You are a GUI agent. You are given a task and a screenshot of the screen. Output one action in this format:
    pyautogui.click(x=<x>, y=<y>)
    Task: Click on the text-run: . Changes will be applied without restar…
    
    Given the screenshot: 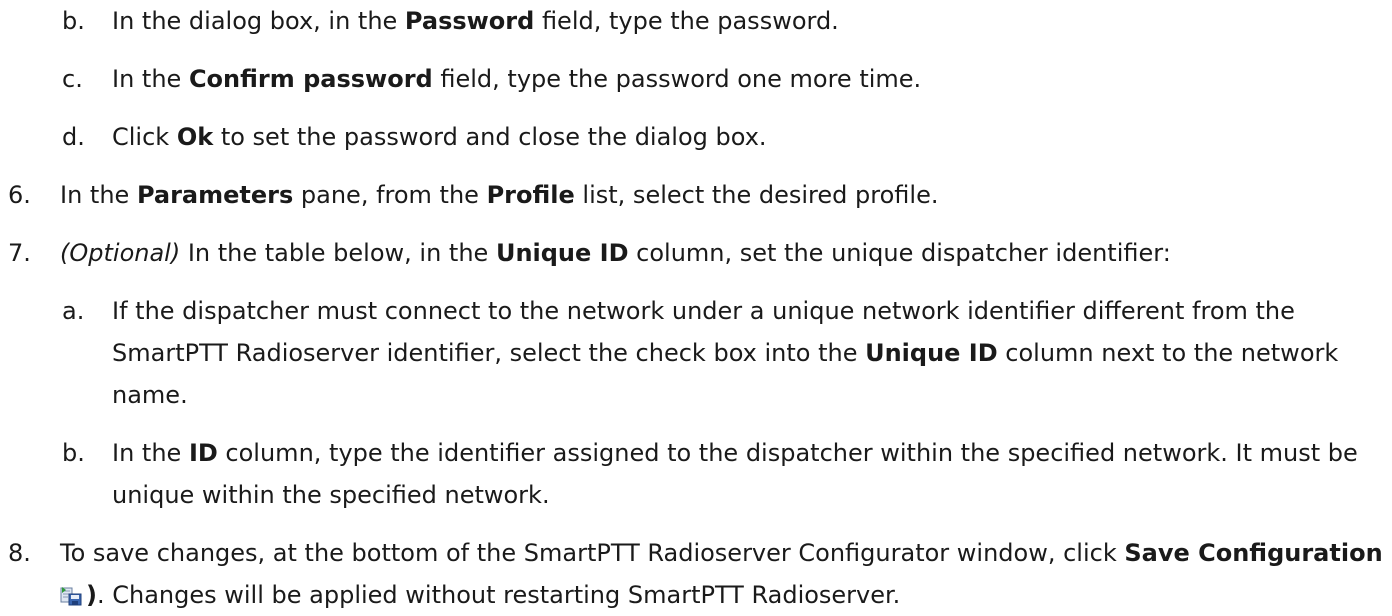 What is the action you would take?
    pyautogui.click(x=498, y=595)
    